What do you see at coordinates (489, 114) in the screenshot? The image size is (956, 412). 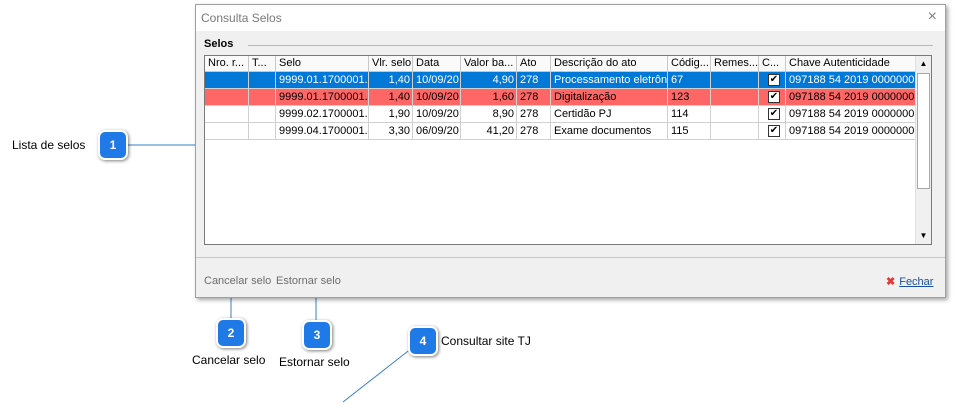 I see `cell-valor-base: 8,90` at bounding box center [489, 114].